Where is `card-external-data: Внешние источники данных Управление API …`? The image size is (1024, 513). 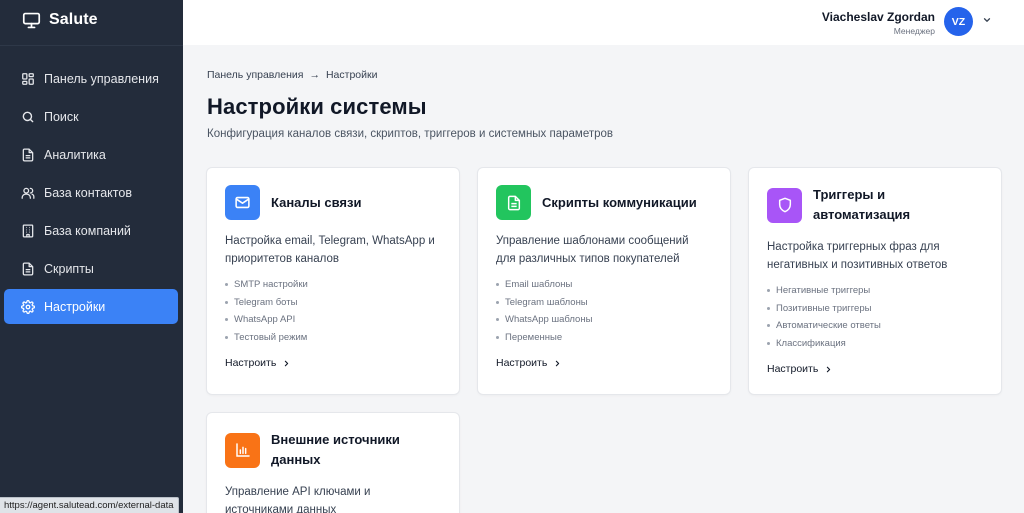 card-external-data: Внешние источники данных Управление API … is located at coordinates (333, 462).